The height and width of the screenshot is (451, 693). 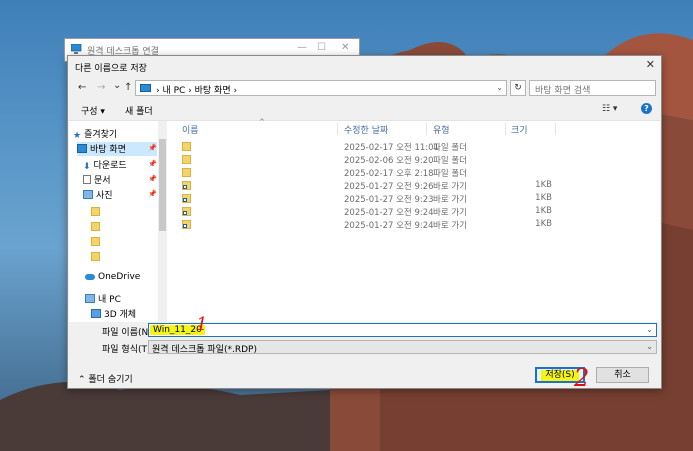 I want to click on picture-icon, so click(x=88, y=194).